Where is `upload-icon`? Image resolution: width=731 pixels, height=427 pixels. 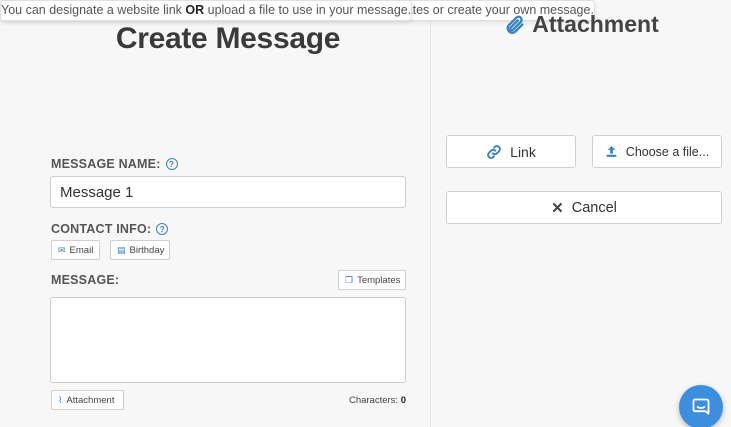 upload-icon is located at coordinates (611, 151).